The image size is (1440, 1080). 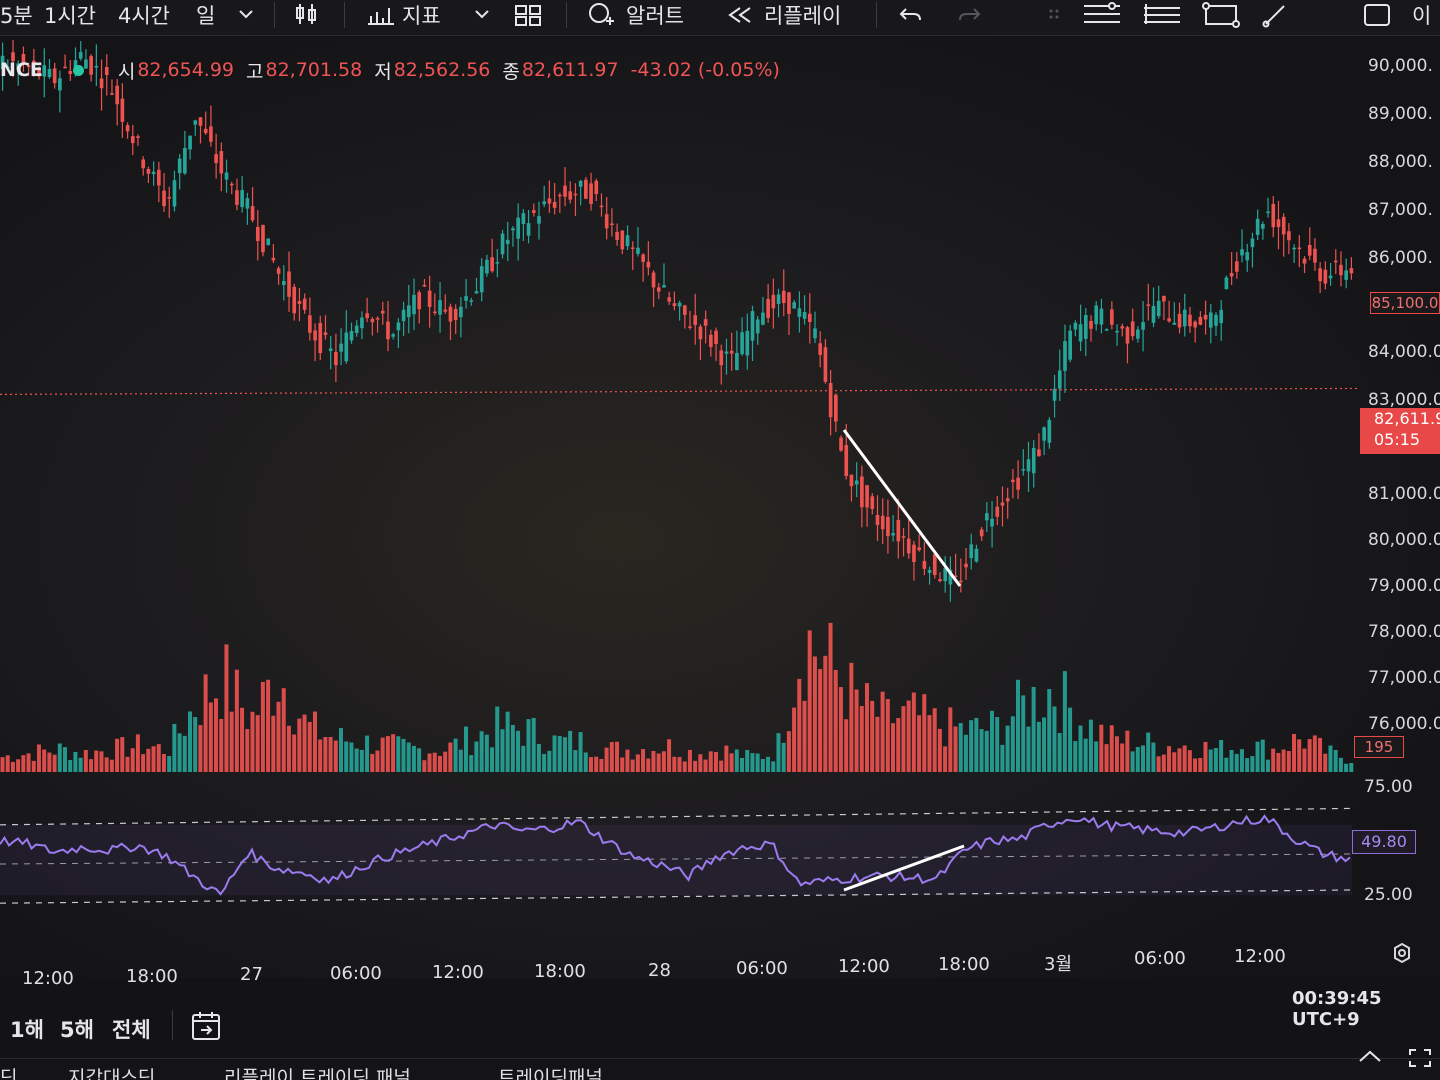 What do you see at coordinates (317, 1071) in the screenshot?
I see `tab-replay-trading-panel: 리플레이 트레이딩 패널` at bounding box center [317, 1071].